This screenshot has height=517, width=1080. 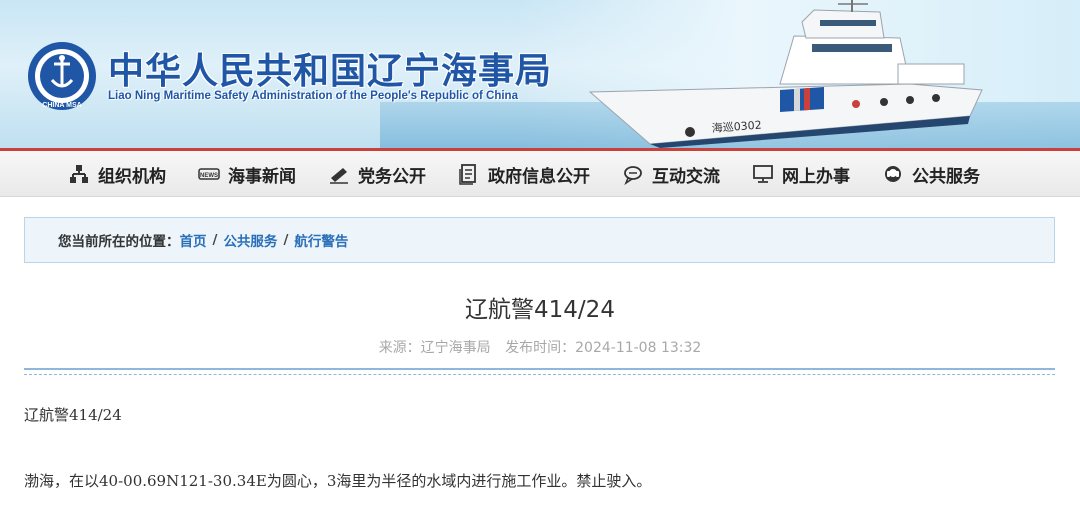 I want to click on svg-text: NEWS, so click(x=209, y=176).